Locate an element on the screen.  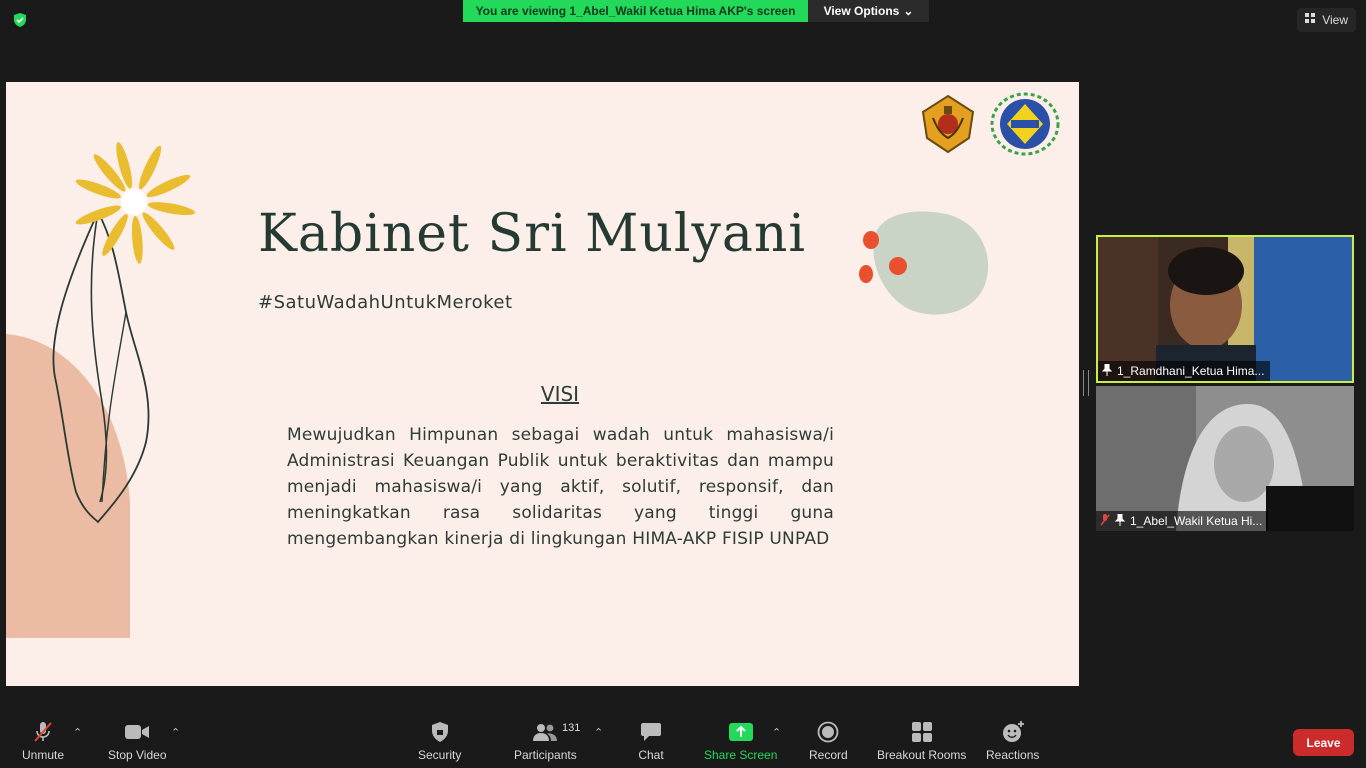
record-button: Record is located at coordinates (828, 741).